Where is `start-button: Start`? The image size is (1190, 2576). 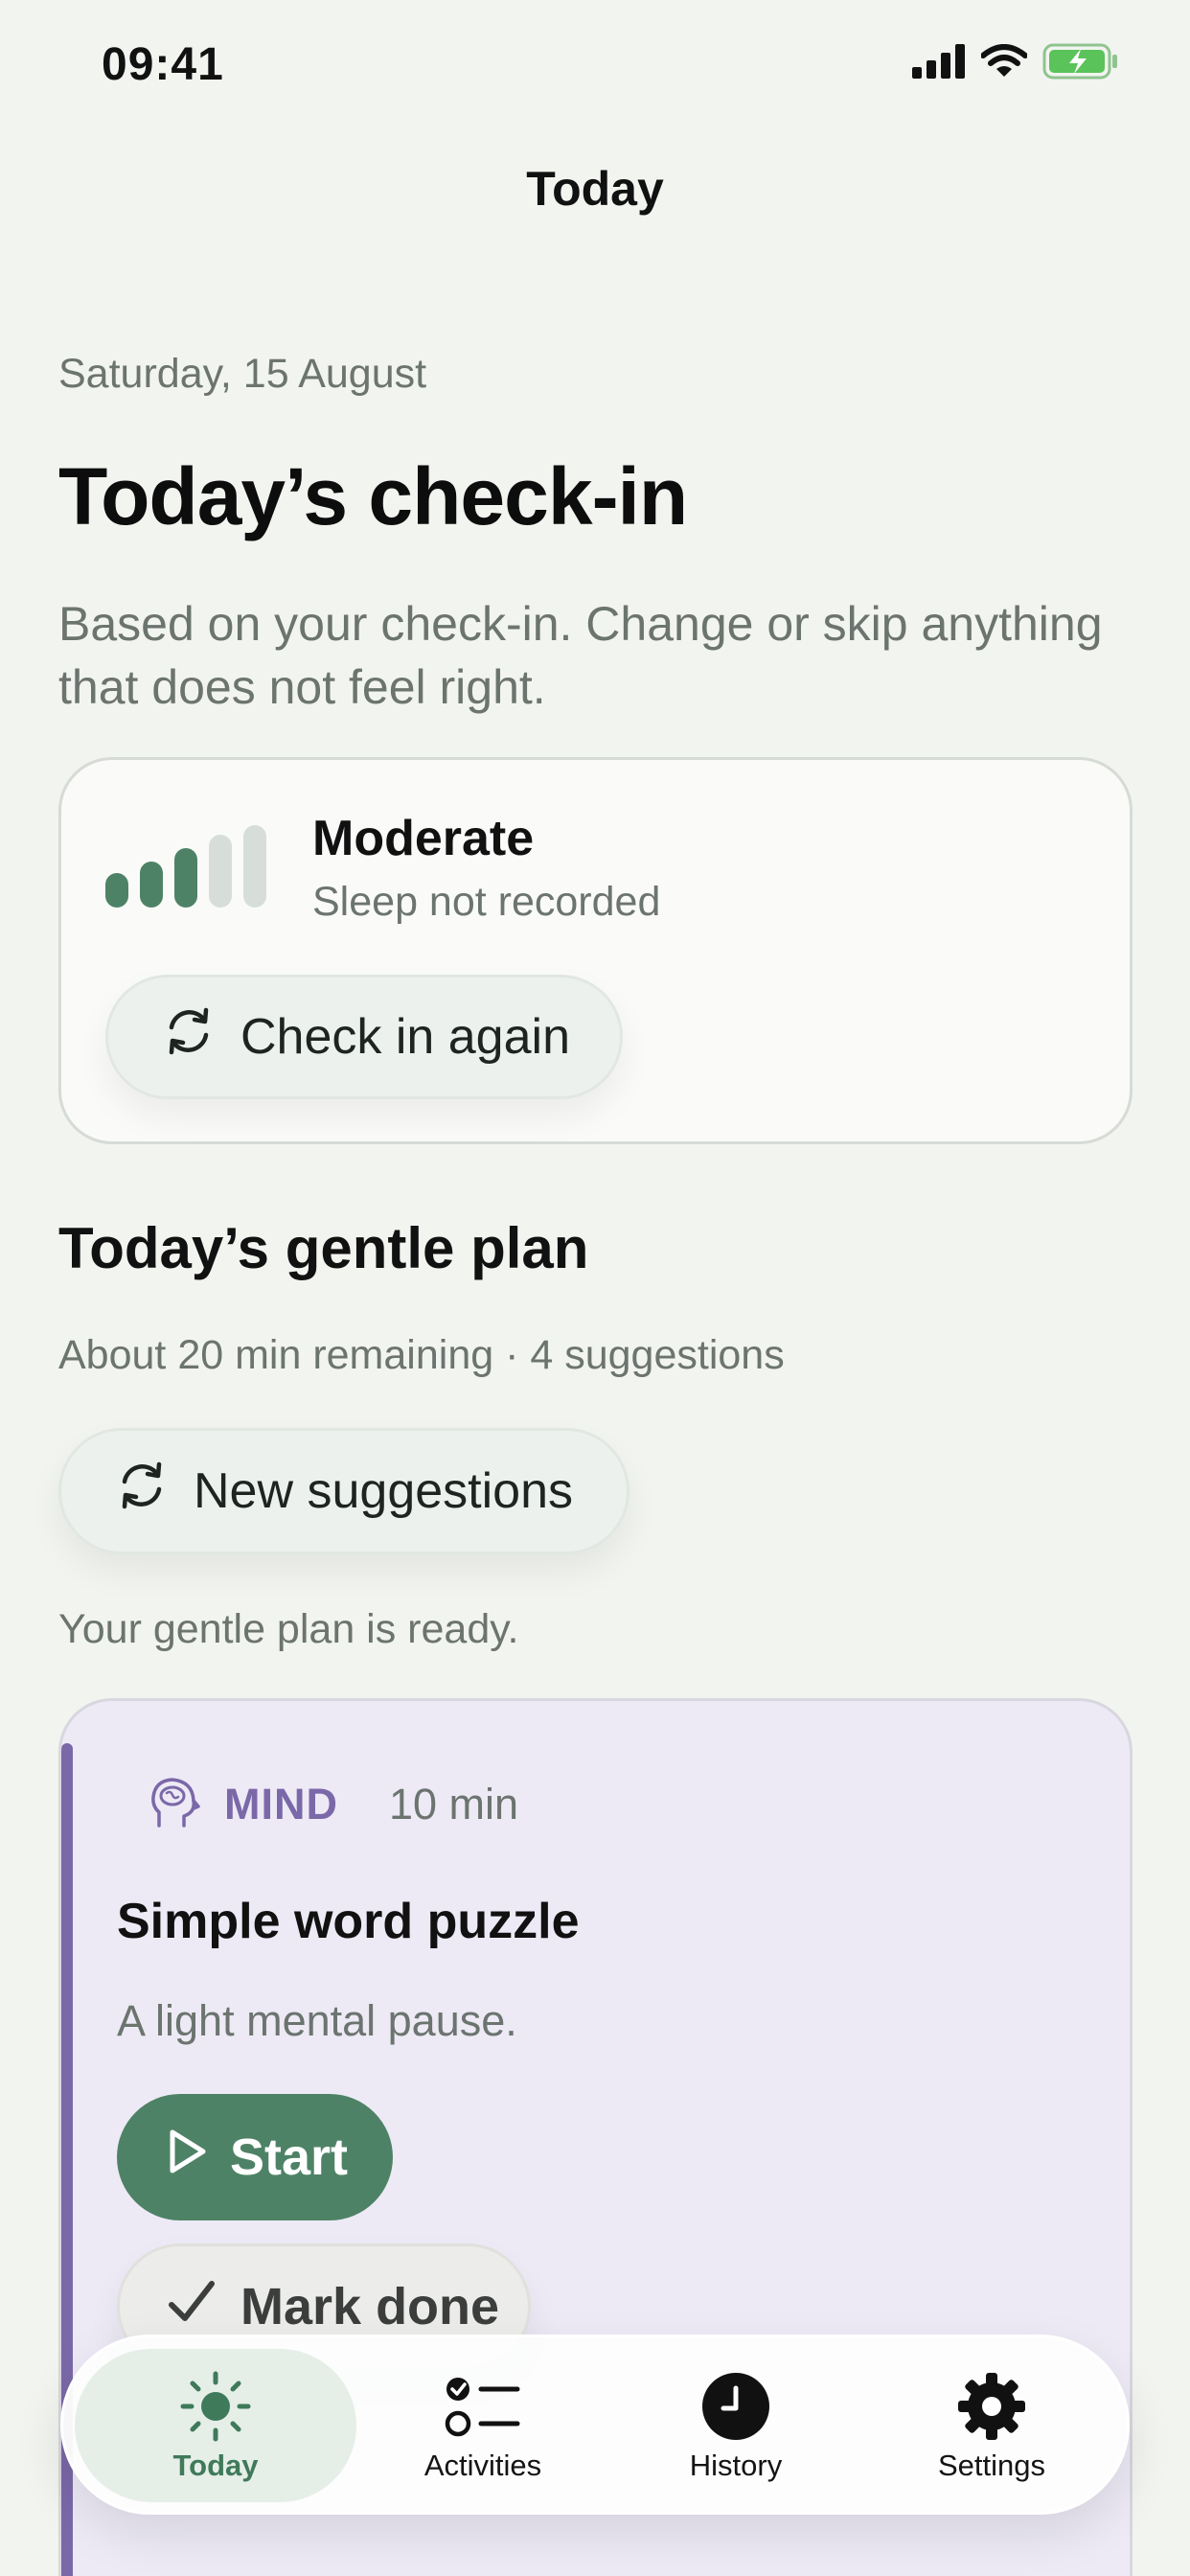 start-button: Start is located at coordinates (255, 2157).